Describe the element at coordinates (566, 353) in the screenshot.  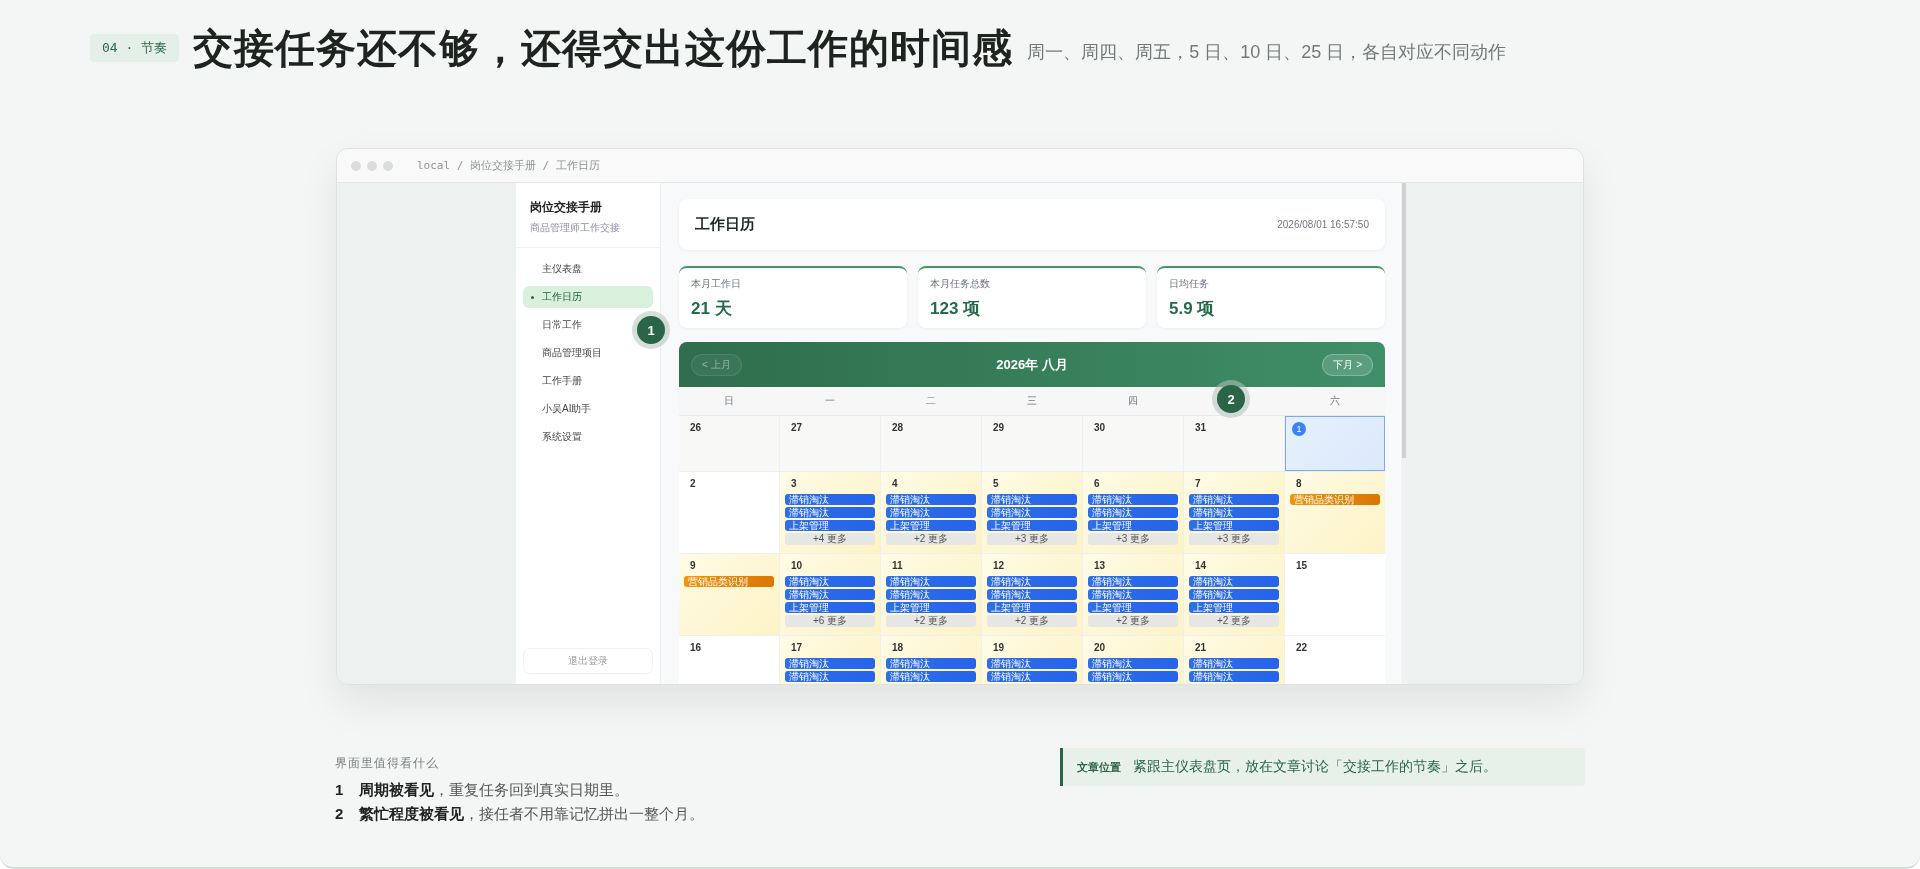
I see `sidebar-item: 商品管理项目` at that location.